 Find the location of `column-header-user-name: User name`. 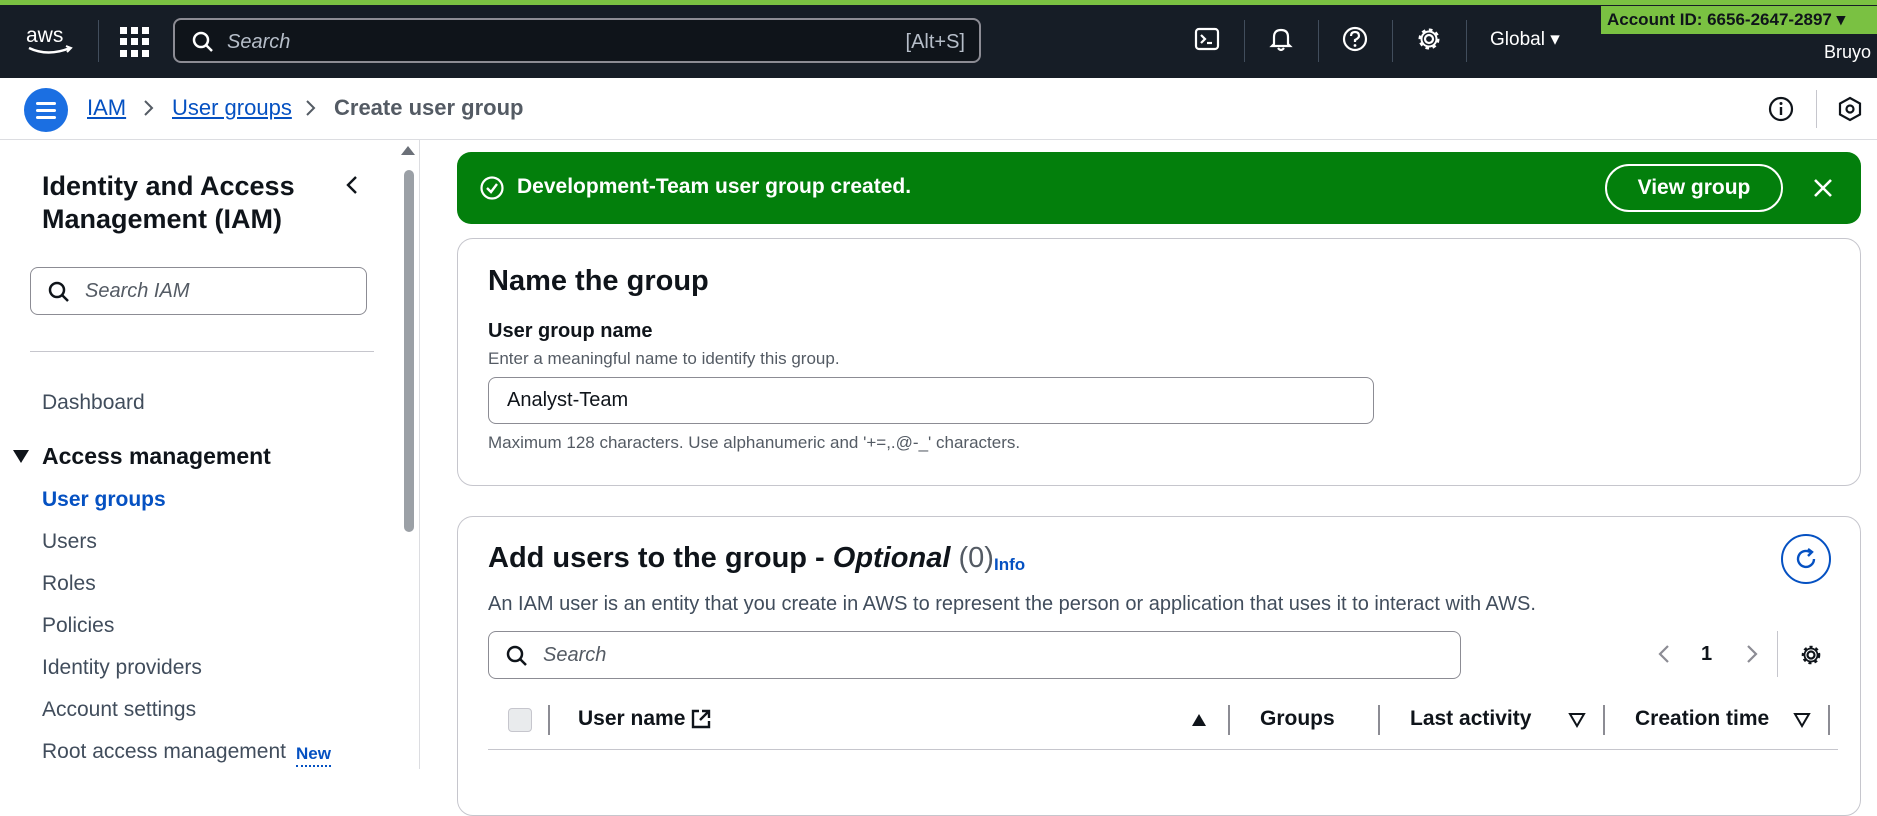

column-header-user-name: User name is located at coordinates (631, 719).